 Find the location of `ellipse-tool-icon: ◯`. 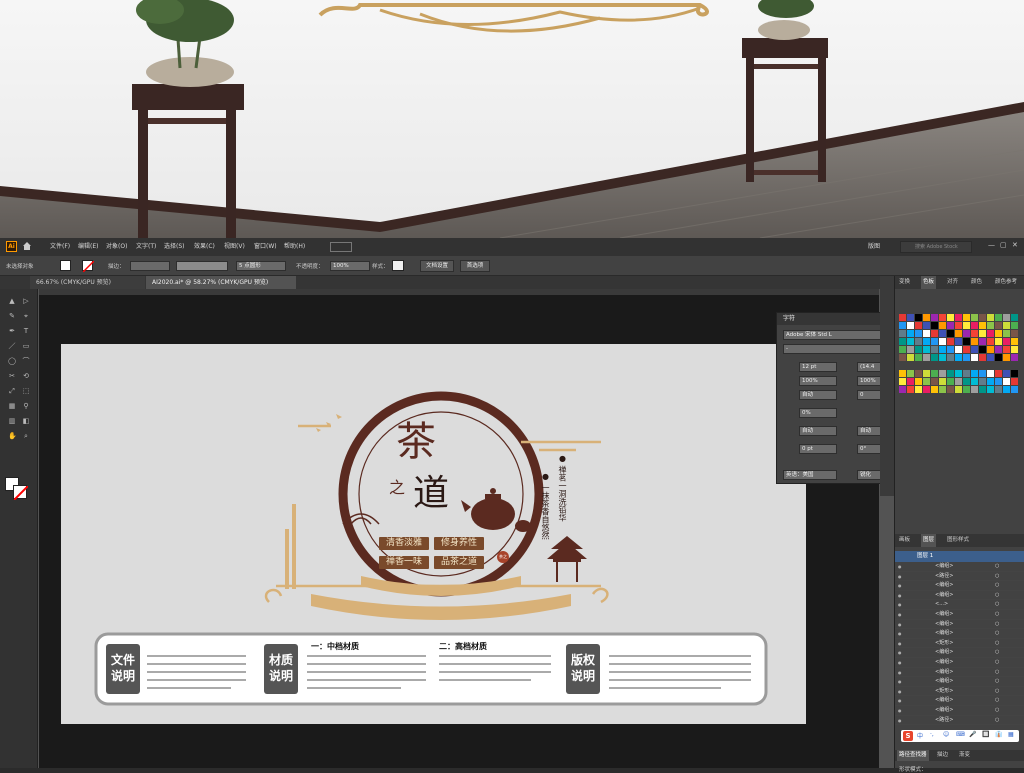

ellipse-tool-icon: ◯ is located at coordinates (12, 361).